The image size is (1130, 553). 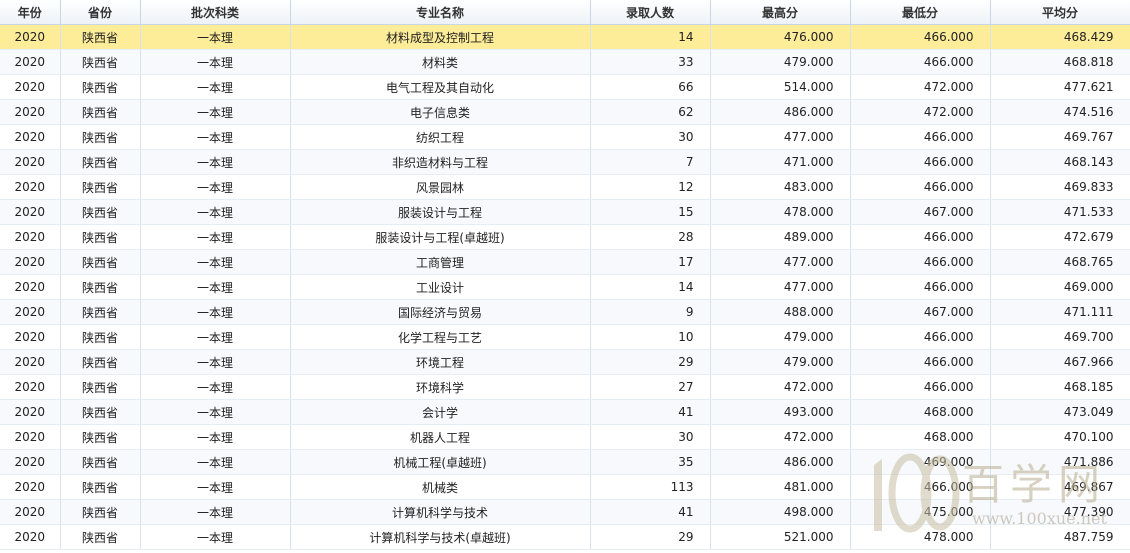 I want to click on cell-max-score: 472.000, so click(x=780, y=387).